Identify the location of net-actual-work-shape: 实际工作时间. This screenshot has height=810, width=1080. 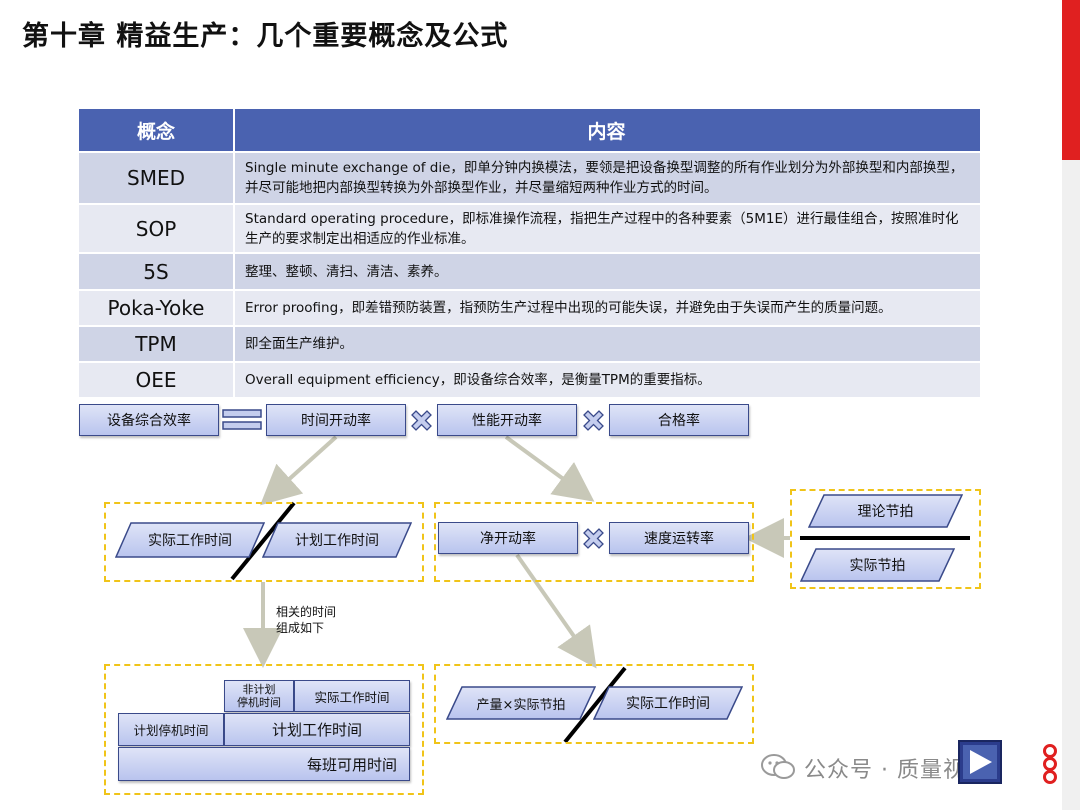
(668, 703).